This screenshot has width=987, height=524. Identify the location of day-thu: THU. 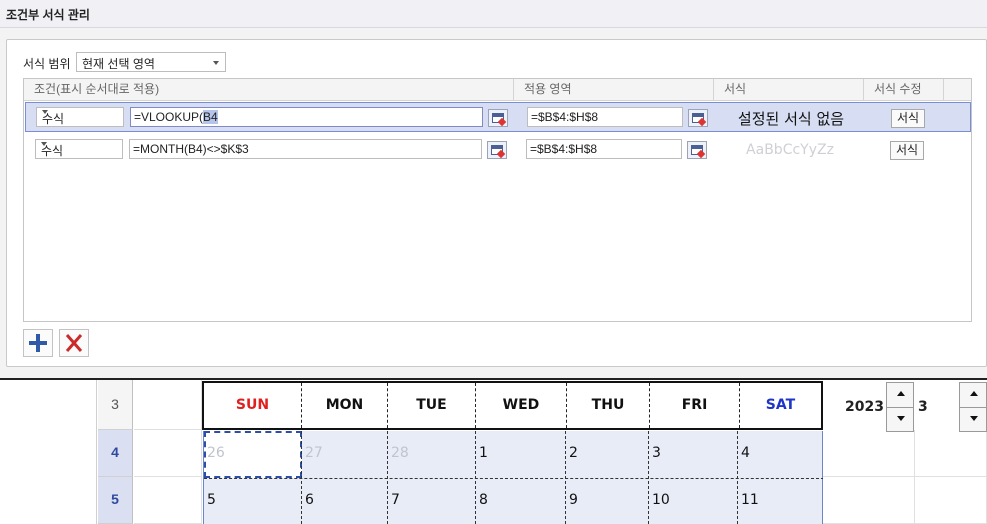
(608, 405).